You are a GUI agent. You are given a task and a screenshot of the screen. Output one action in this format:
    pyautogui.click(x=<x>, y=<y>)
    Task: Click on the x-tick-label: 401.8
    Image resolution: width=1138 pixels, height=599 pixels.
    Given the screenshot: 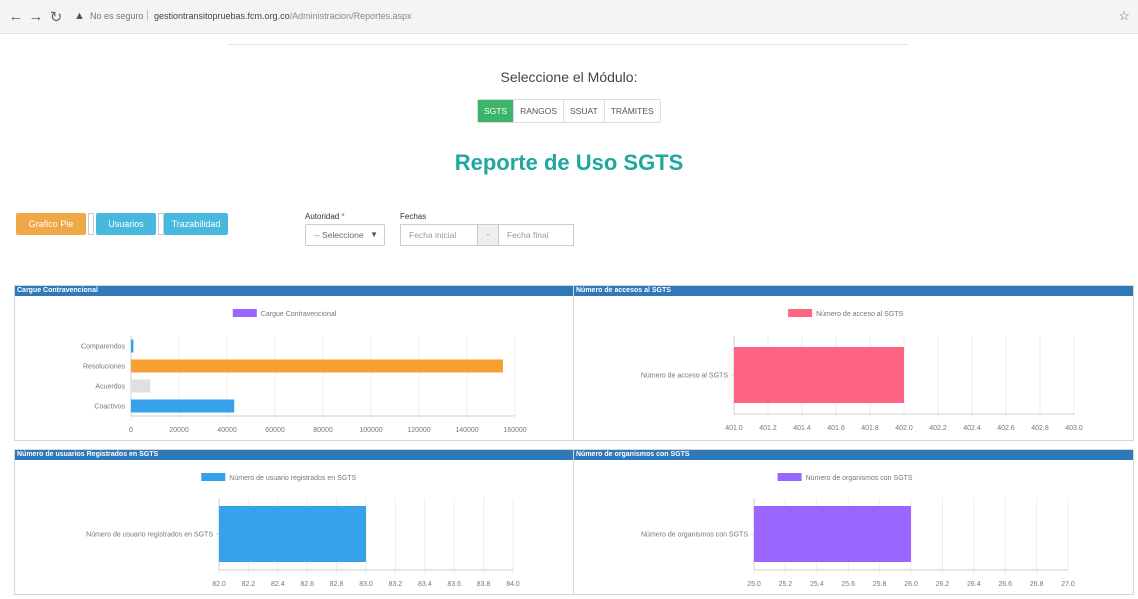 What is the action you would take?
    pyautogui.click(x=870, y=428)
    